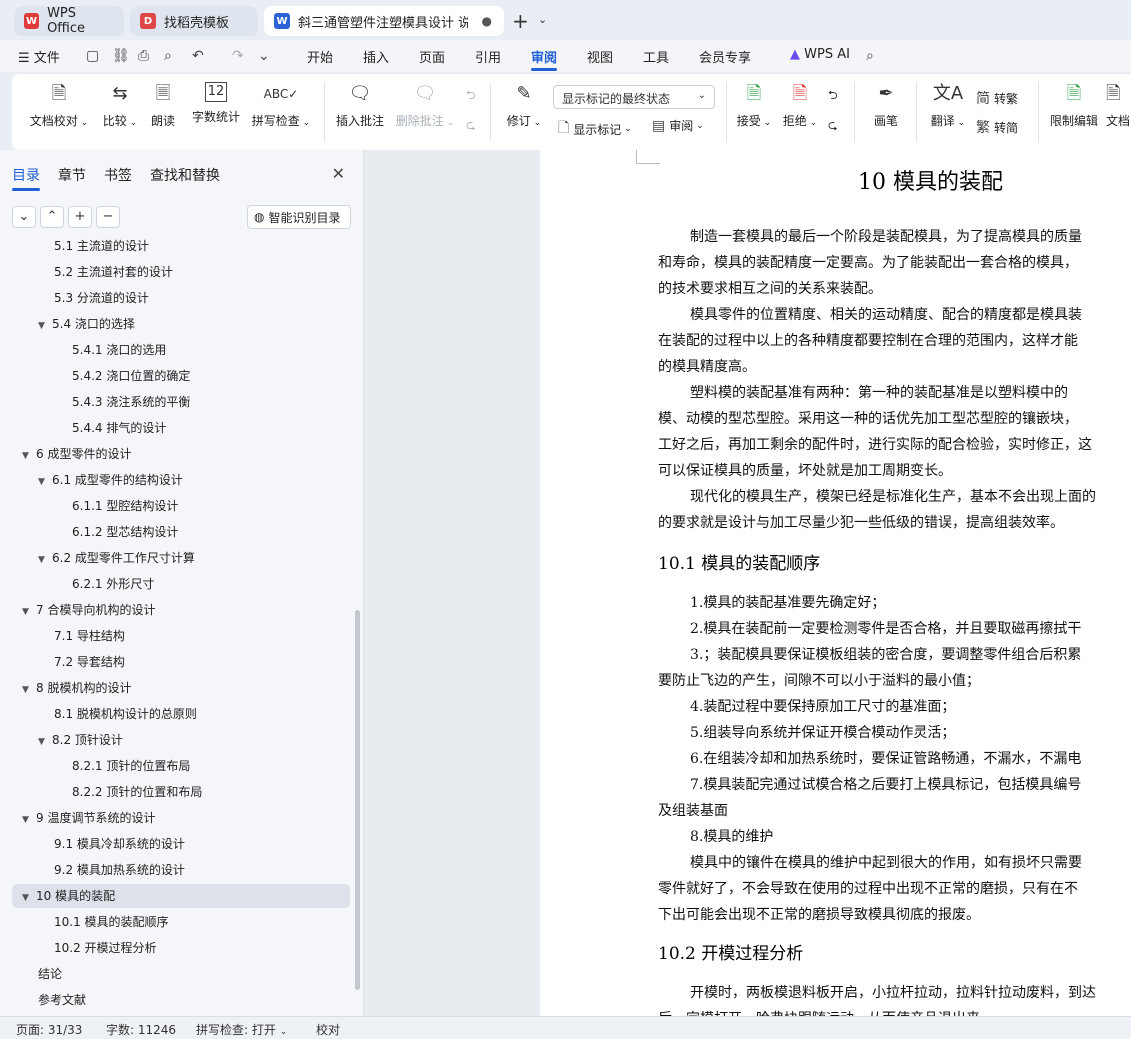 The width and height of the screenshot is (1131, 1039). I want to click on toc-item: ▼ 6.1 成型零件的结构设计, so click(91, 480).